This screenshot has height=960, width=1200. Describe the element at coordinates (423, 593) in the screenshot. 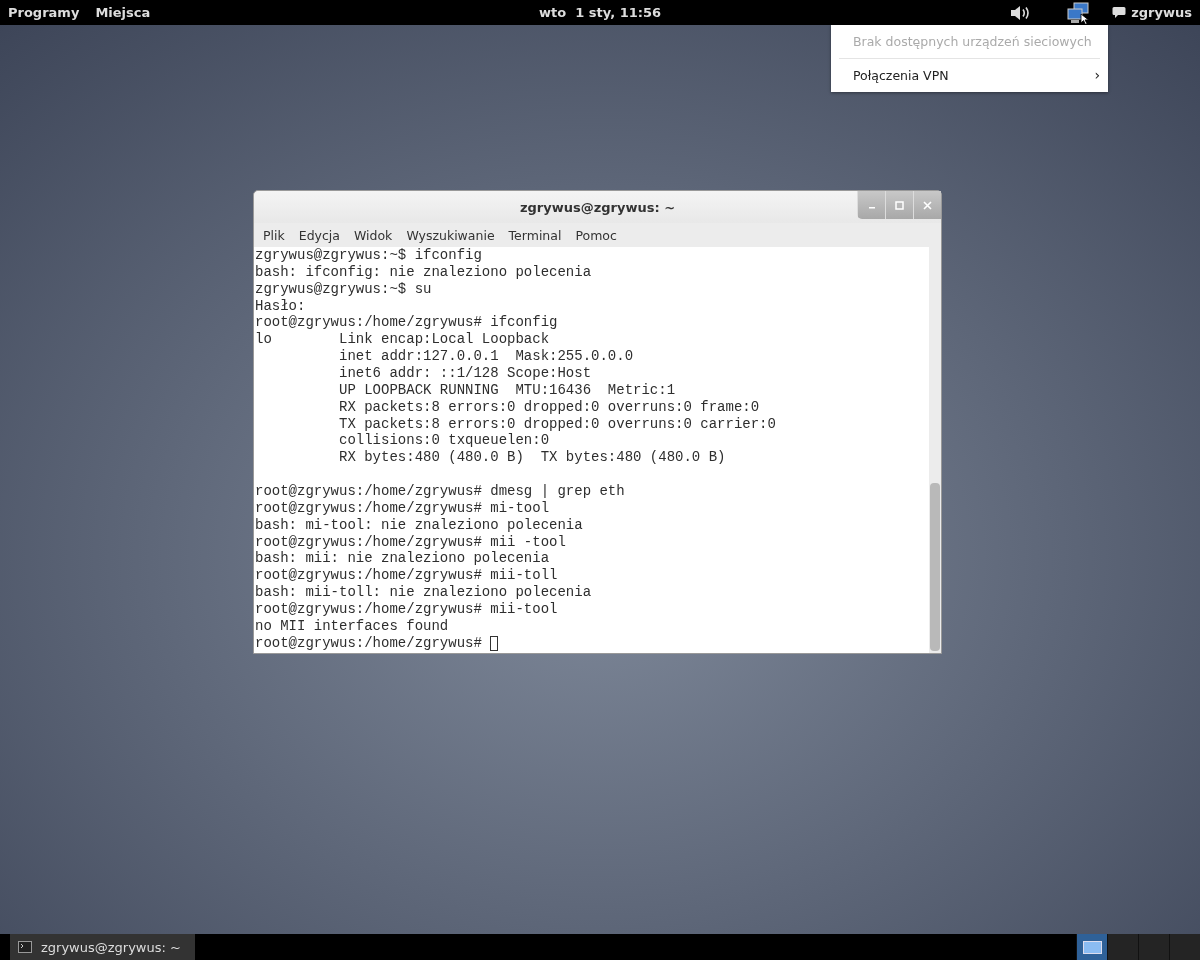

I see `terminal-line: bash: mii-toll: nie znaleziono polecenia` at that location.